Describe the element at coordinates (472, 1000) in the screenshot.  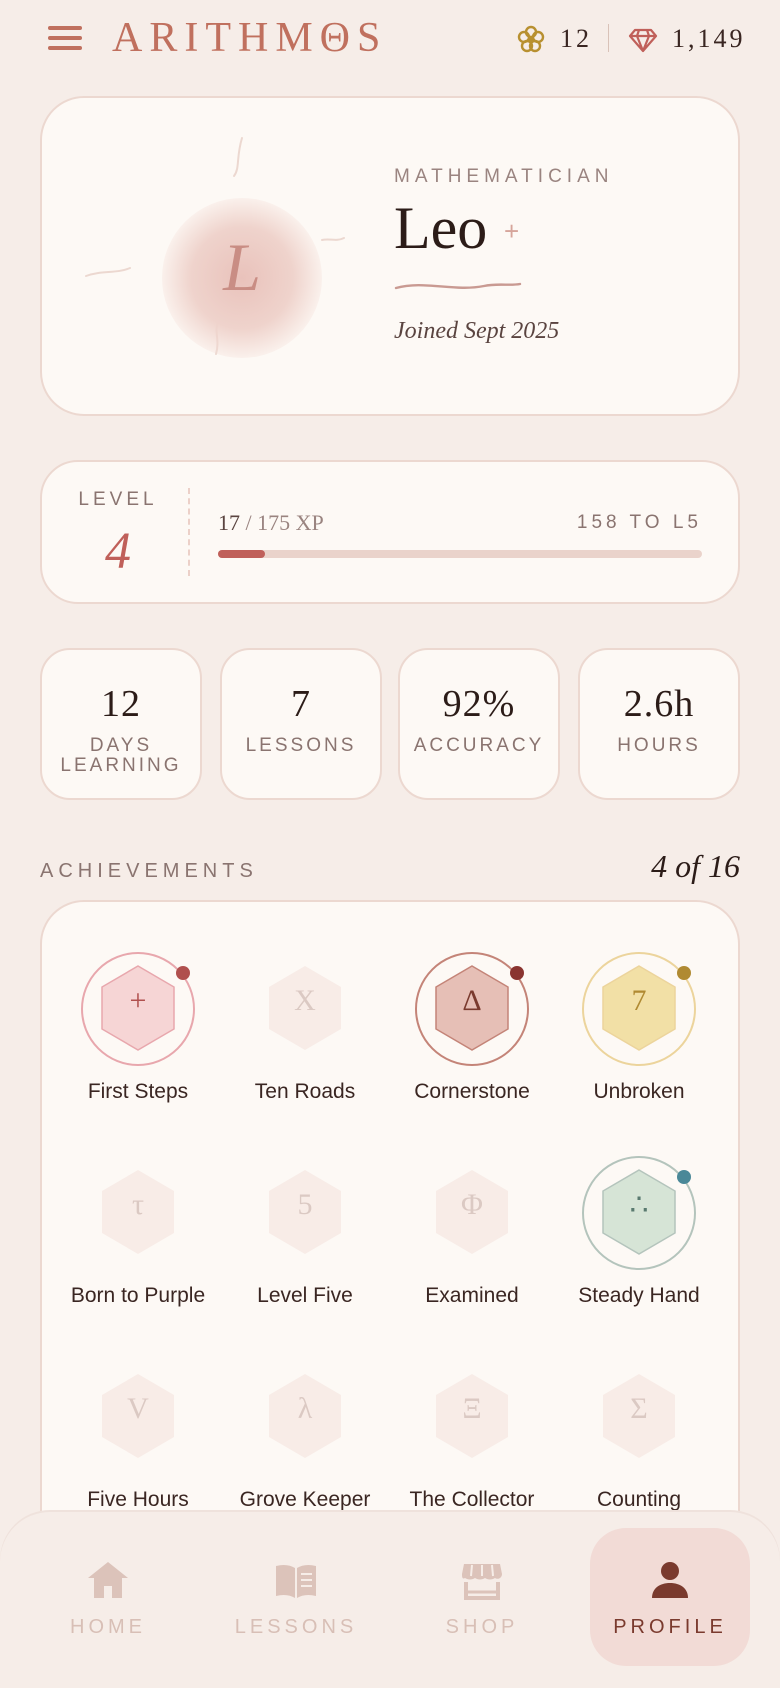
I see `badge-glyph: Δ` at that location.